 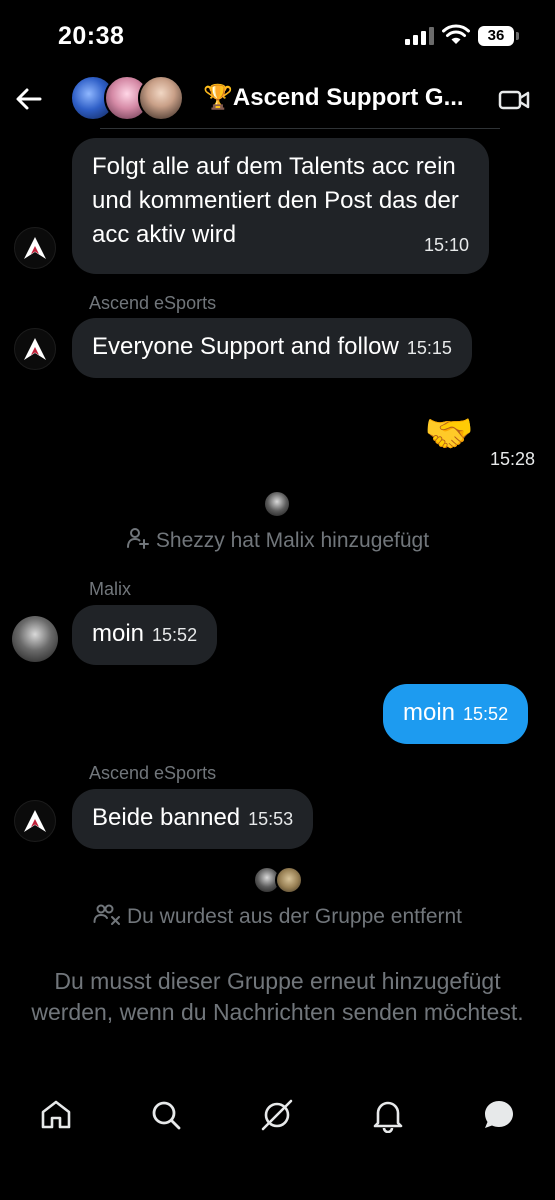 What do you see at coordinates (166, 1115) in the screenshot?
I see `search-icon` at bounding box center [166, 1115].